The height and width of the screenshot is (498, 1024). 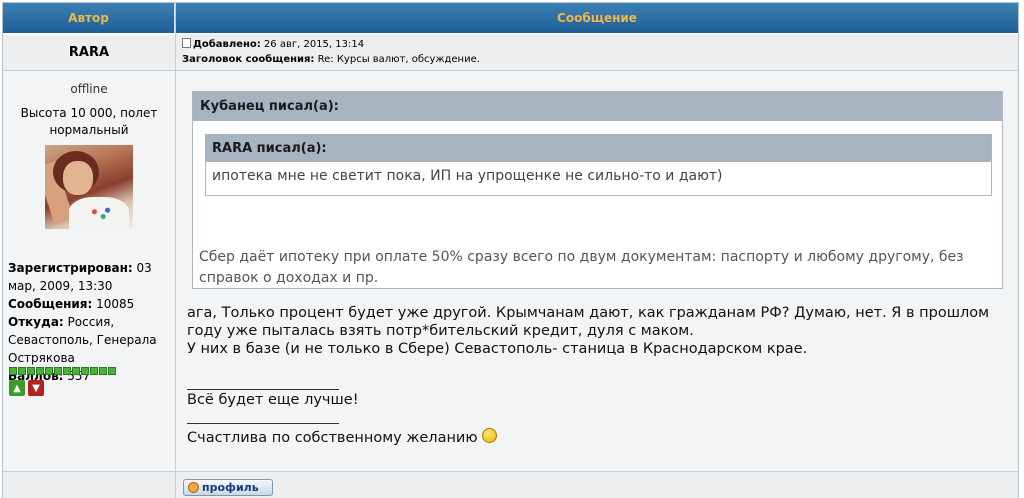 I want to click on from-label: Откуда:, so click(x=36, y=322).